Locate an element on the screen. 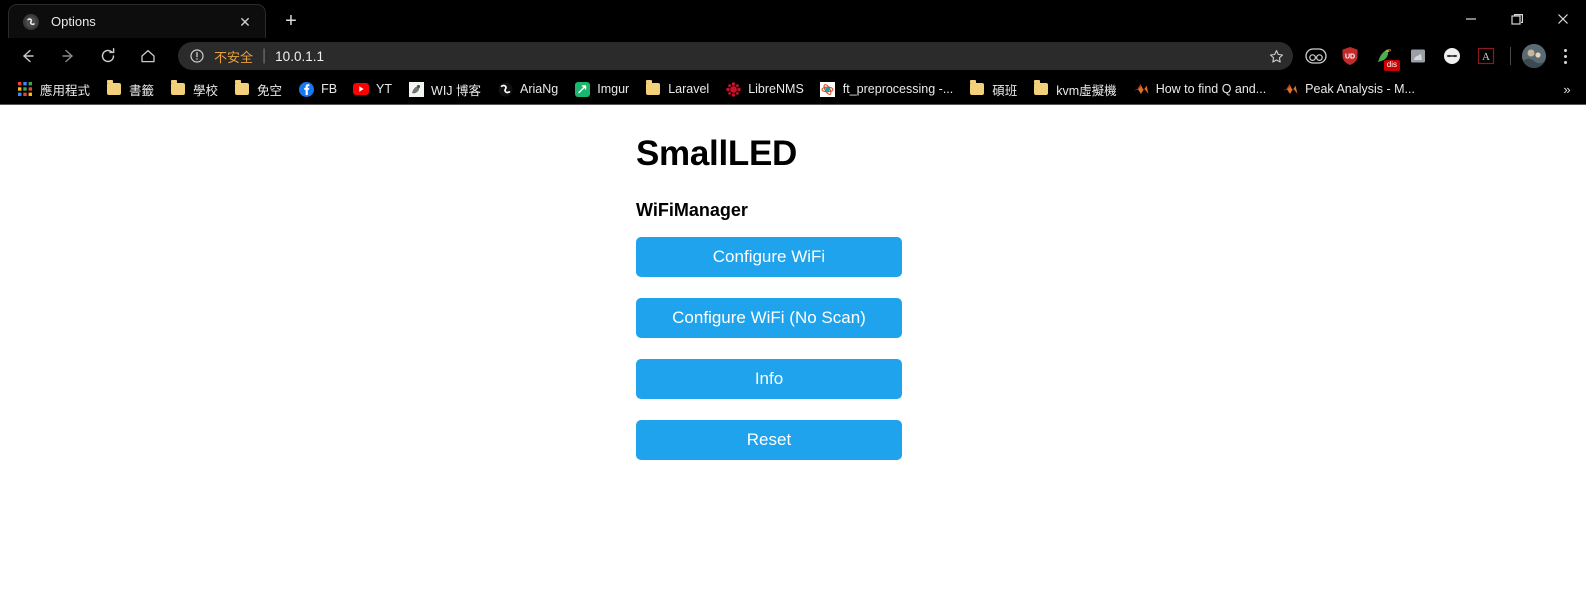  bookmark-label: 書籤 is located at coordinates (142, 90).